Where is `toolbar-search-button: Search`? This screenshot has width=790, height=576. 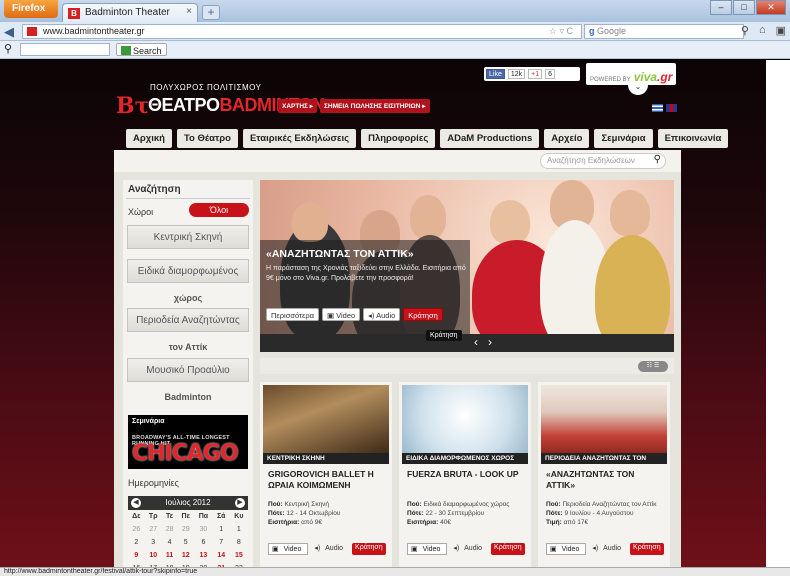 toolbar-search-button: Search is located at coordinates (141, 49).